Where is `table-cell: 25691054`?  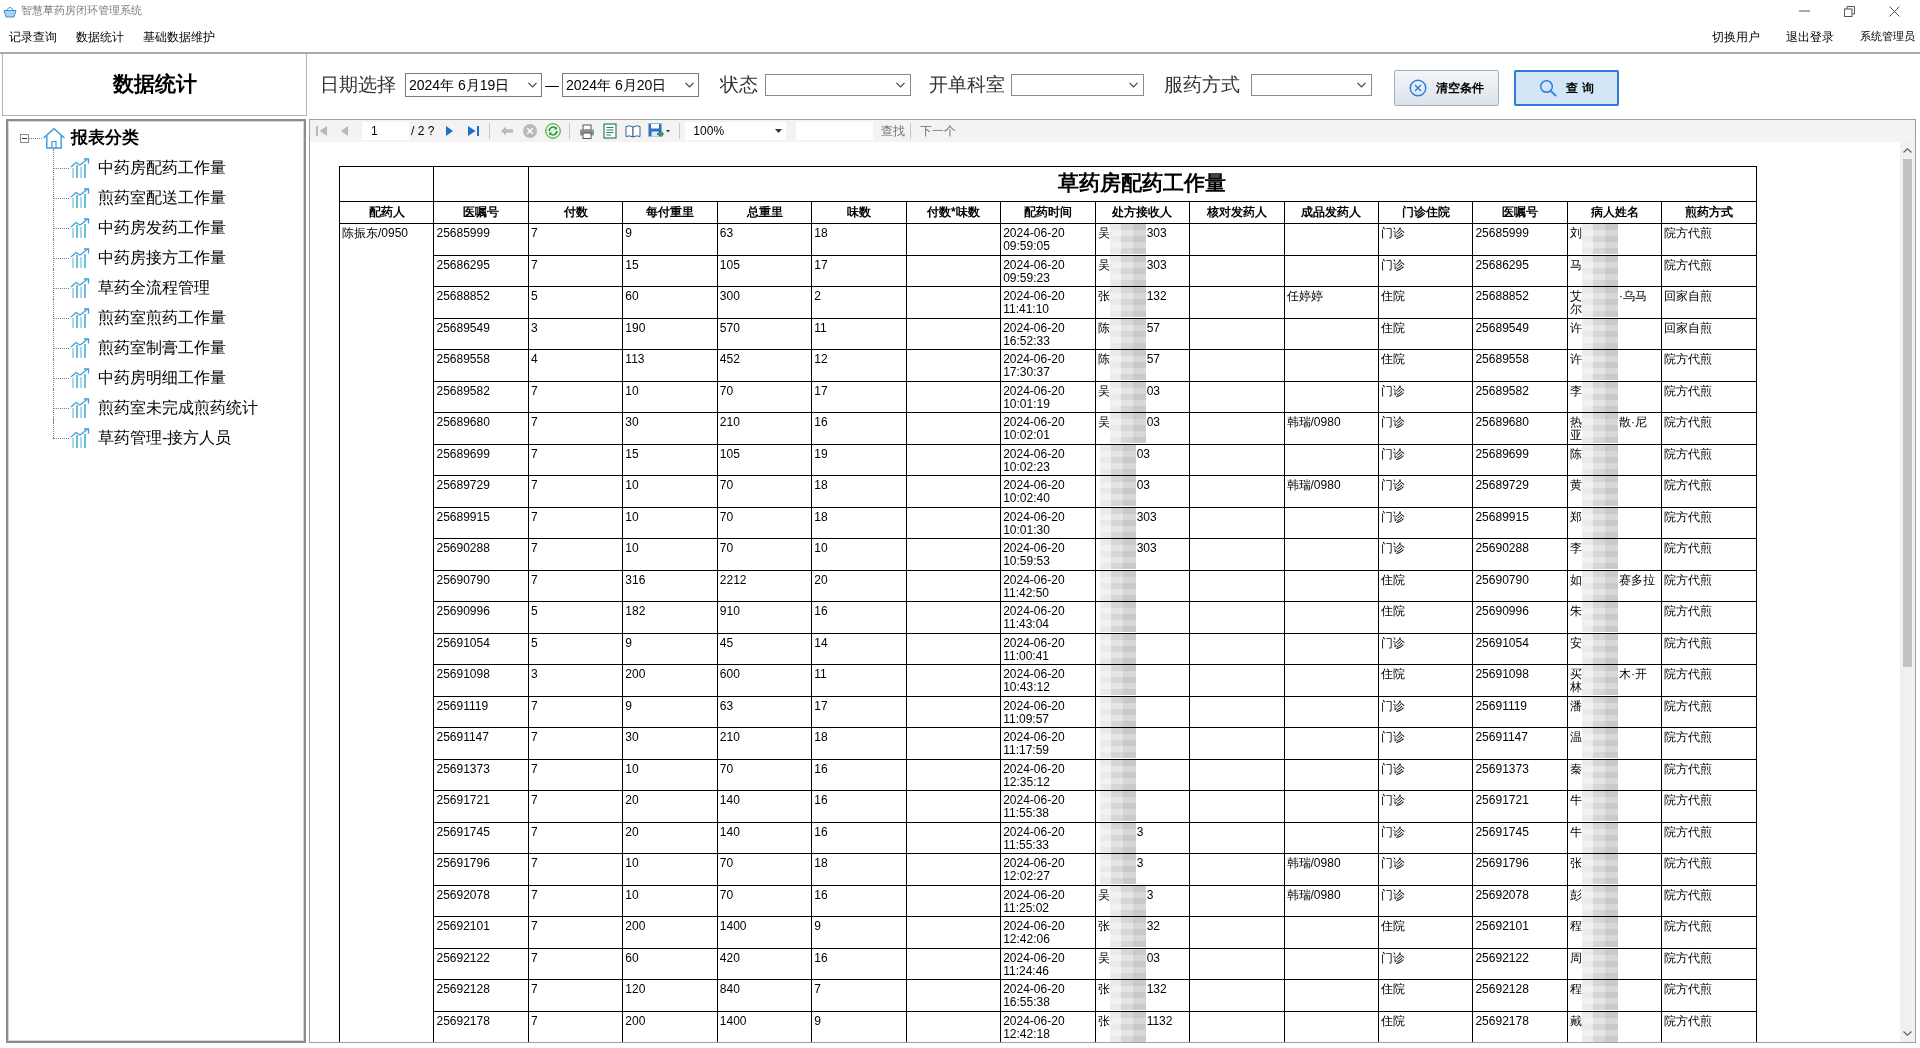
table-cell: 25691054 is located at coordinates (481, 649).